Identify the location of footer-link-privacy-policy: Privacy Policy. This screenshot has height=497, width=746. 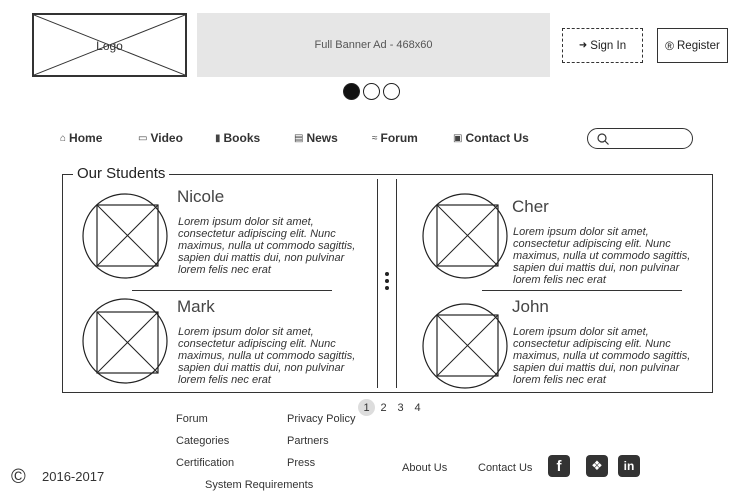
(321, 419).